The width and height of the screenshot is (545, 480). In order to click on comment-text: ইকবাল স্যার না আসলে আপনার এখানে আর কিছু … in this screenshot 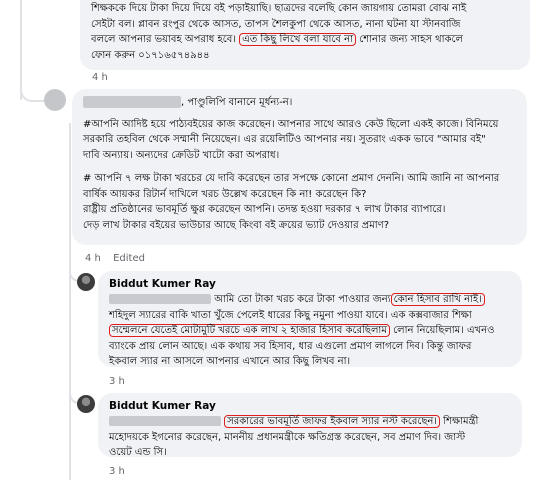, I will do `click(230, 361)`.